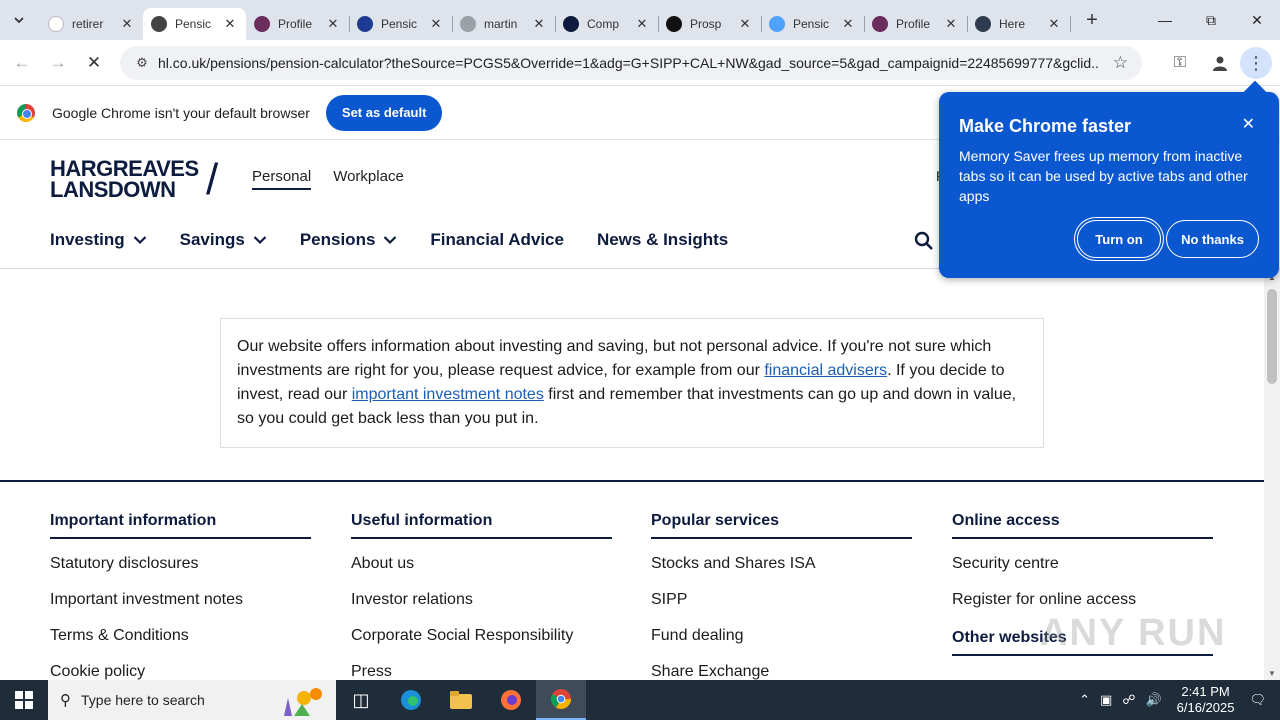 The width and height of the screenshot is (1280, 720). What do you see at coordinates (361, 700) in the screenshot?
I see `task-view-icon: ◫` at bounding box center [361, 700].